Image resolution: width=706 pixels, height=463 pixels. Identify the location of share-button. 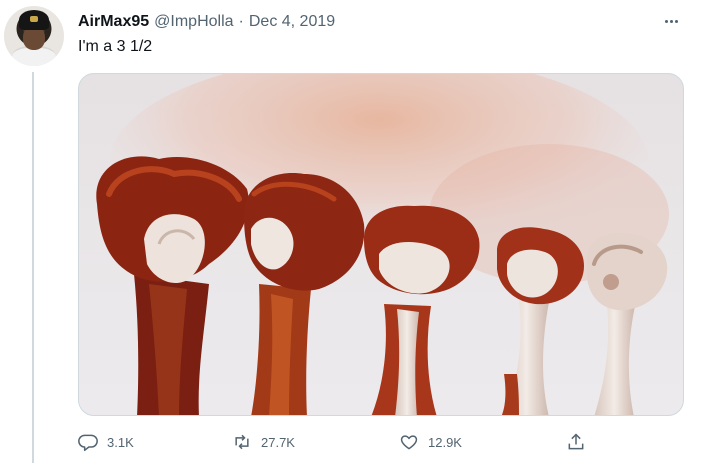
(576, 442).